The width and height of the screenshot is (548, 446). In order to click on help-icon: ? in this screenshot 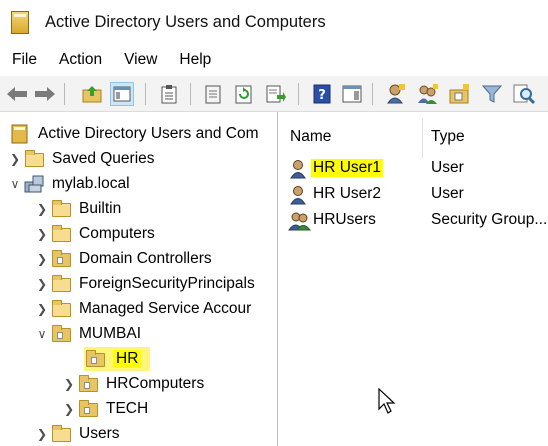, I will do `click(322, 94)`.